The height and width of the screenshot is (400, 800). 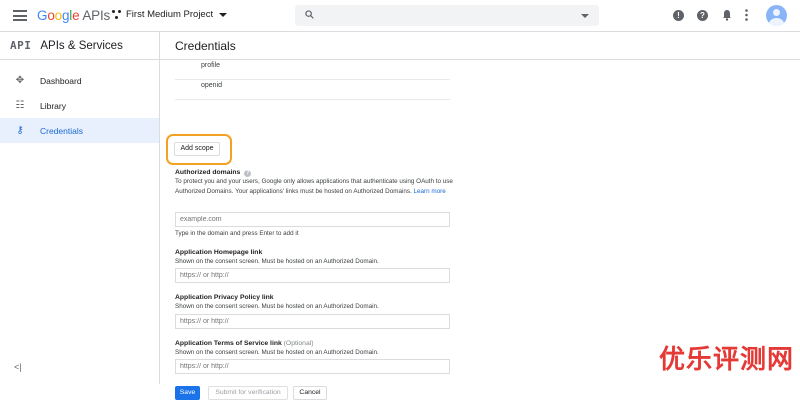 What do you see at coordinates (207, 172) in the screenshot?
I see `authorized-domains-label-text: Authorized domains` at bounding box center [207, 172].